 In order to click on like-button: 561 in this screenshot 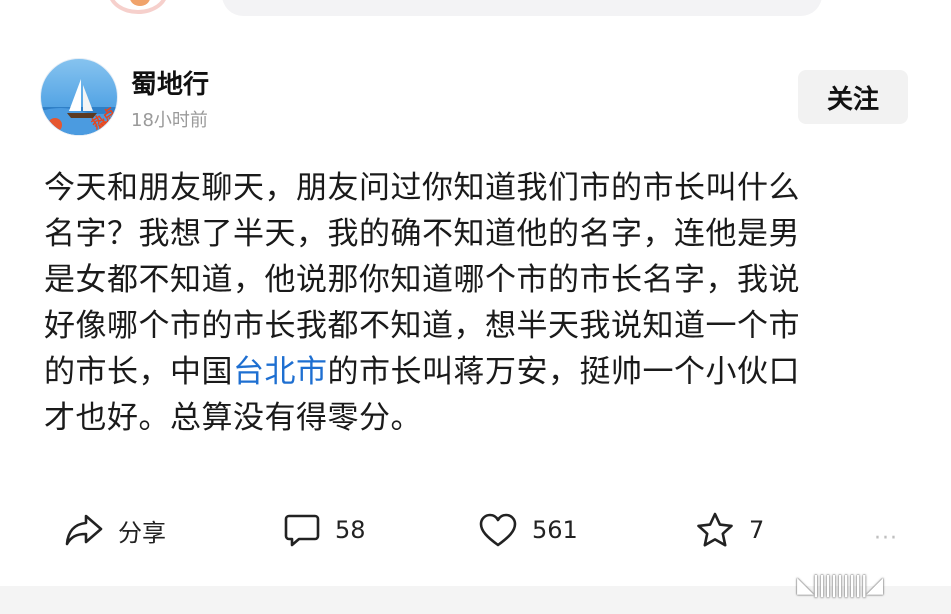, I will do `click(528, 530)`.